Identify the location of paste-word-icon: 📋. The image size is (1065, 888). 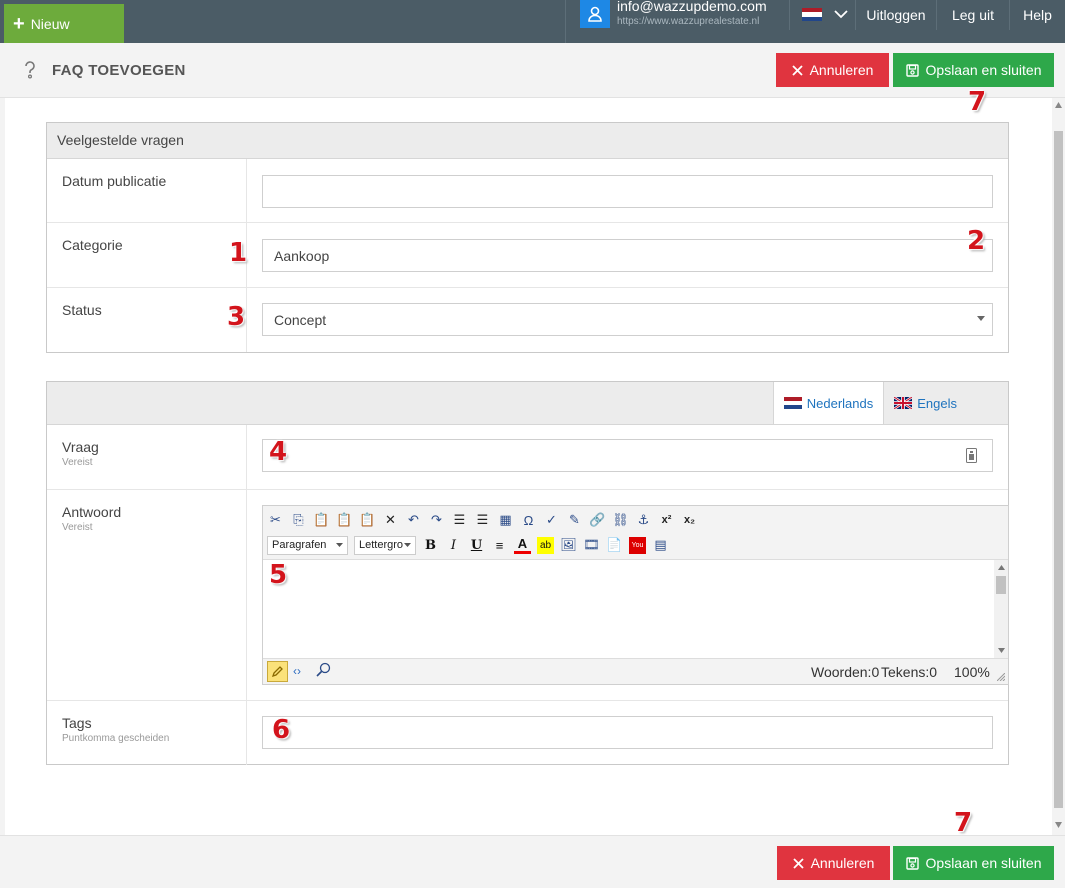
(367, 520).